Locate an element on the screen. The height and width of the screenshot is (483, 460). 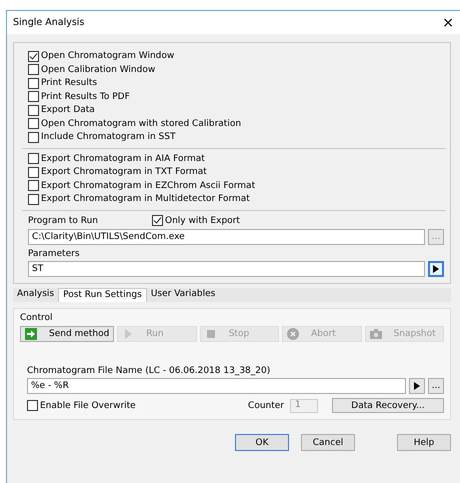
checkbox-label: Export Chromatogram in EZChrom Ascii Format is located at coordinates (148, 185).